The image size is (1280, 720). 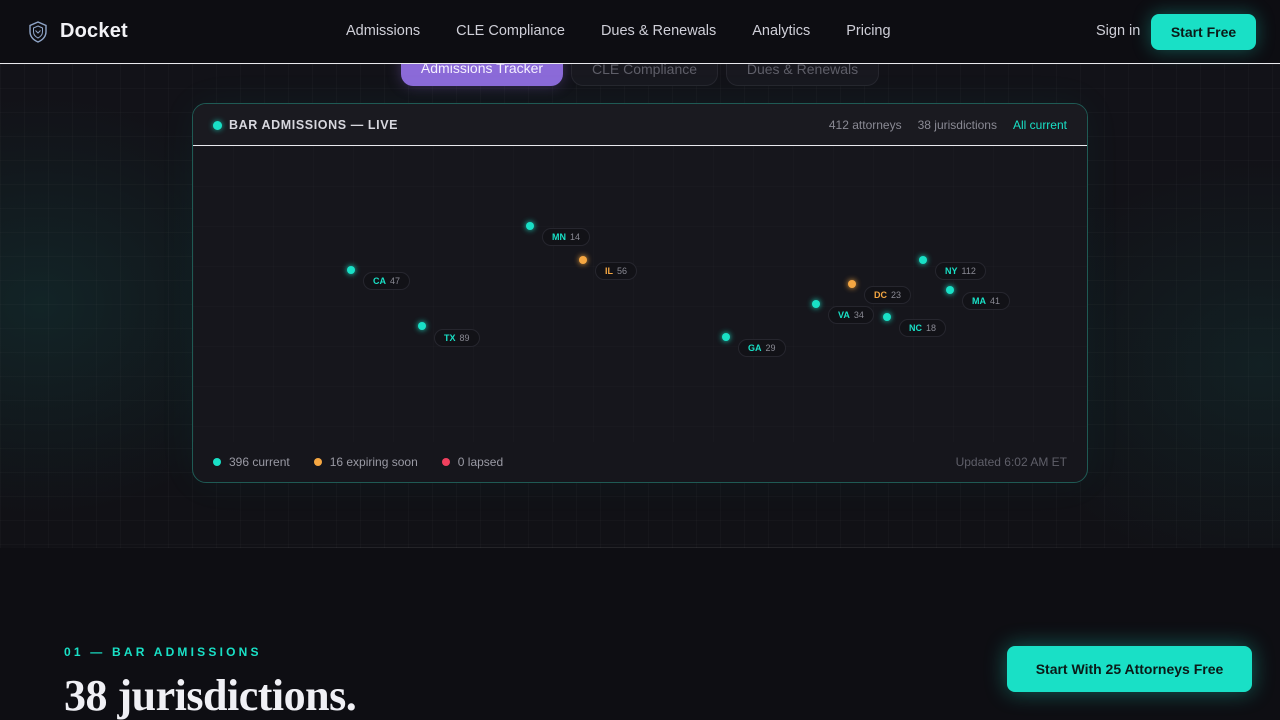 I want to click on pin-count: 34, so click(x=858, y=315).